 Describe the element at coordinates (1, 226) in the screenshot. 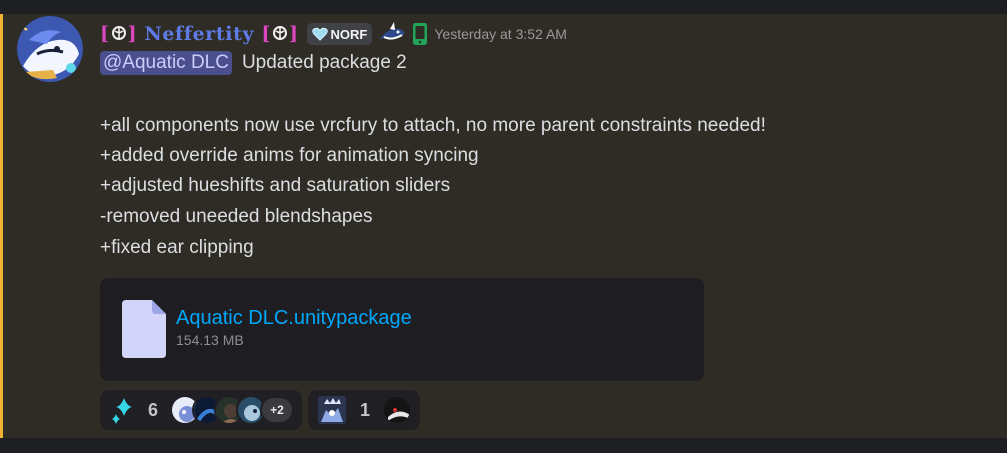

I see `mention-highlight-bar` at that location.